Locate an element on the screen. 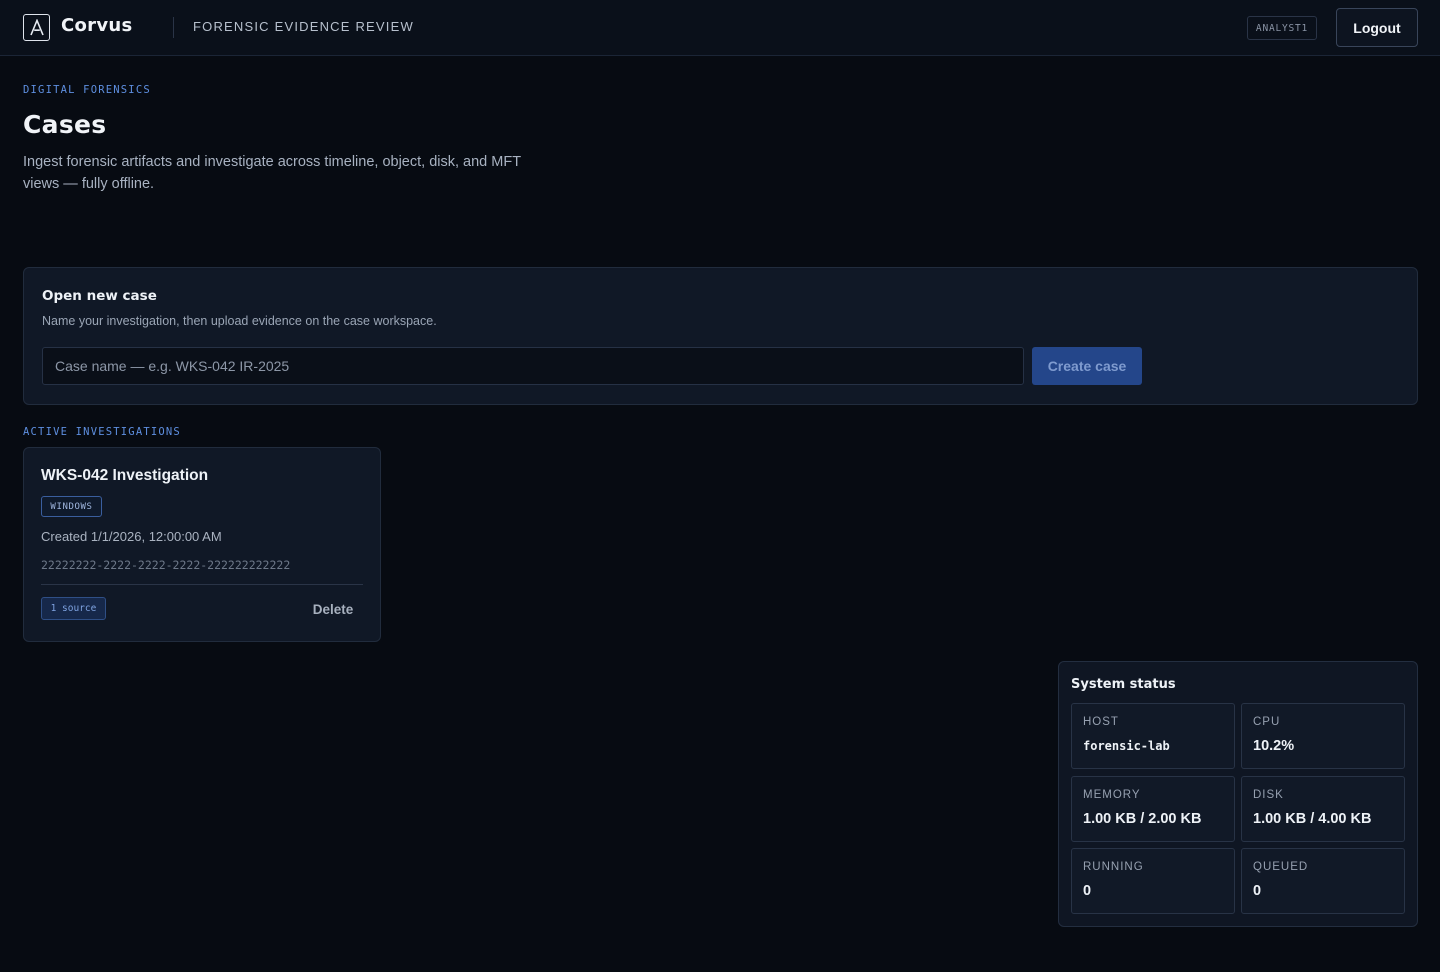 Image resolution: width=1440 pixels, height=972 pixels. create-case-button: Create case is located at coordinates (1087, 366).